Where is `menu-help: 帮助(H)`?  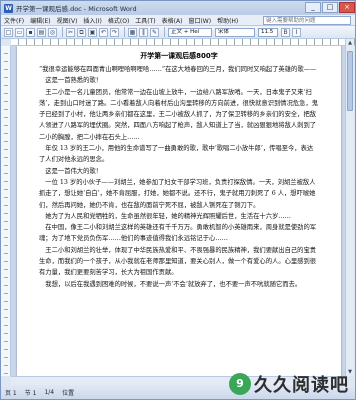 menu-help: 帮助(H) is located at coordinates (227, 20).